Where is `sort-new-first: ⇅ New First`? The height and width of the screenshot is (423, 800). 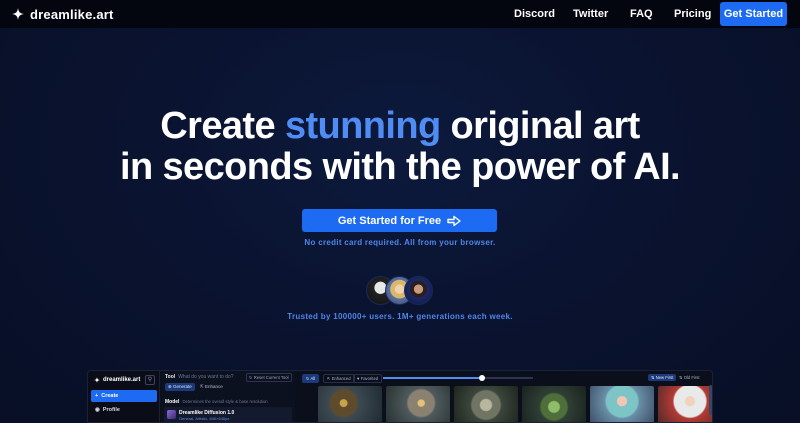
sort-new-first: ⇅ New First is located at coordinates (662, 377).